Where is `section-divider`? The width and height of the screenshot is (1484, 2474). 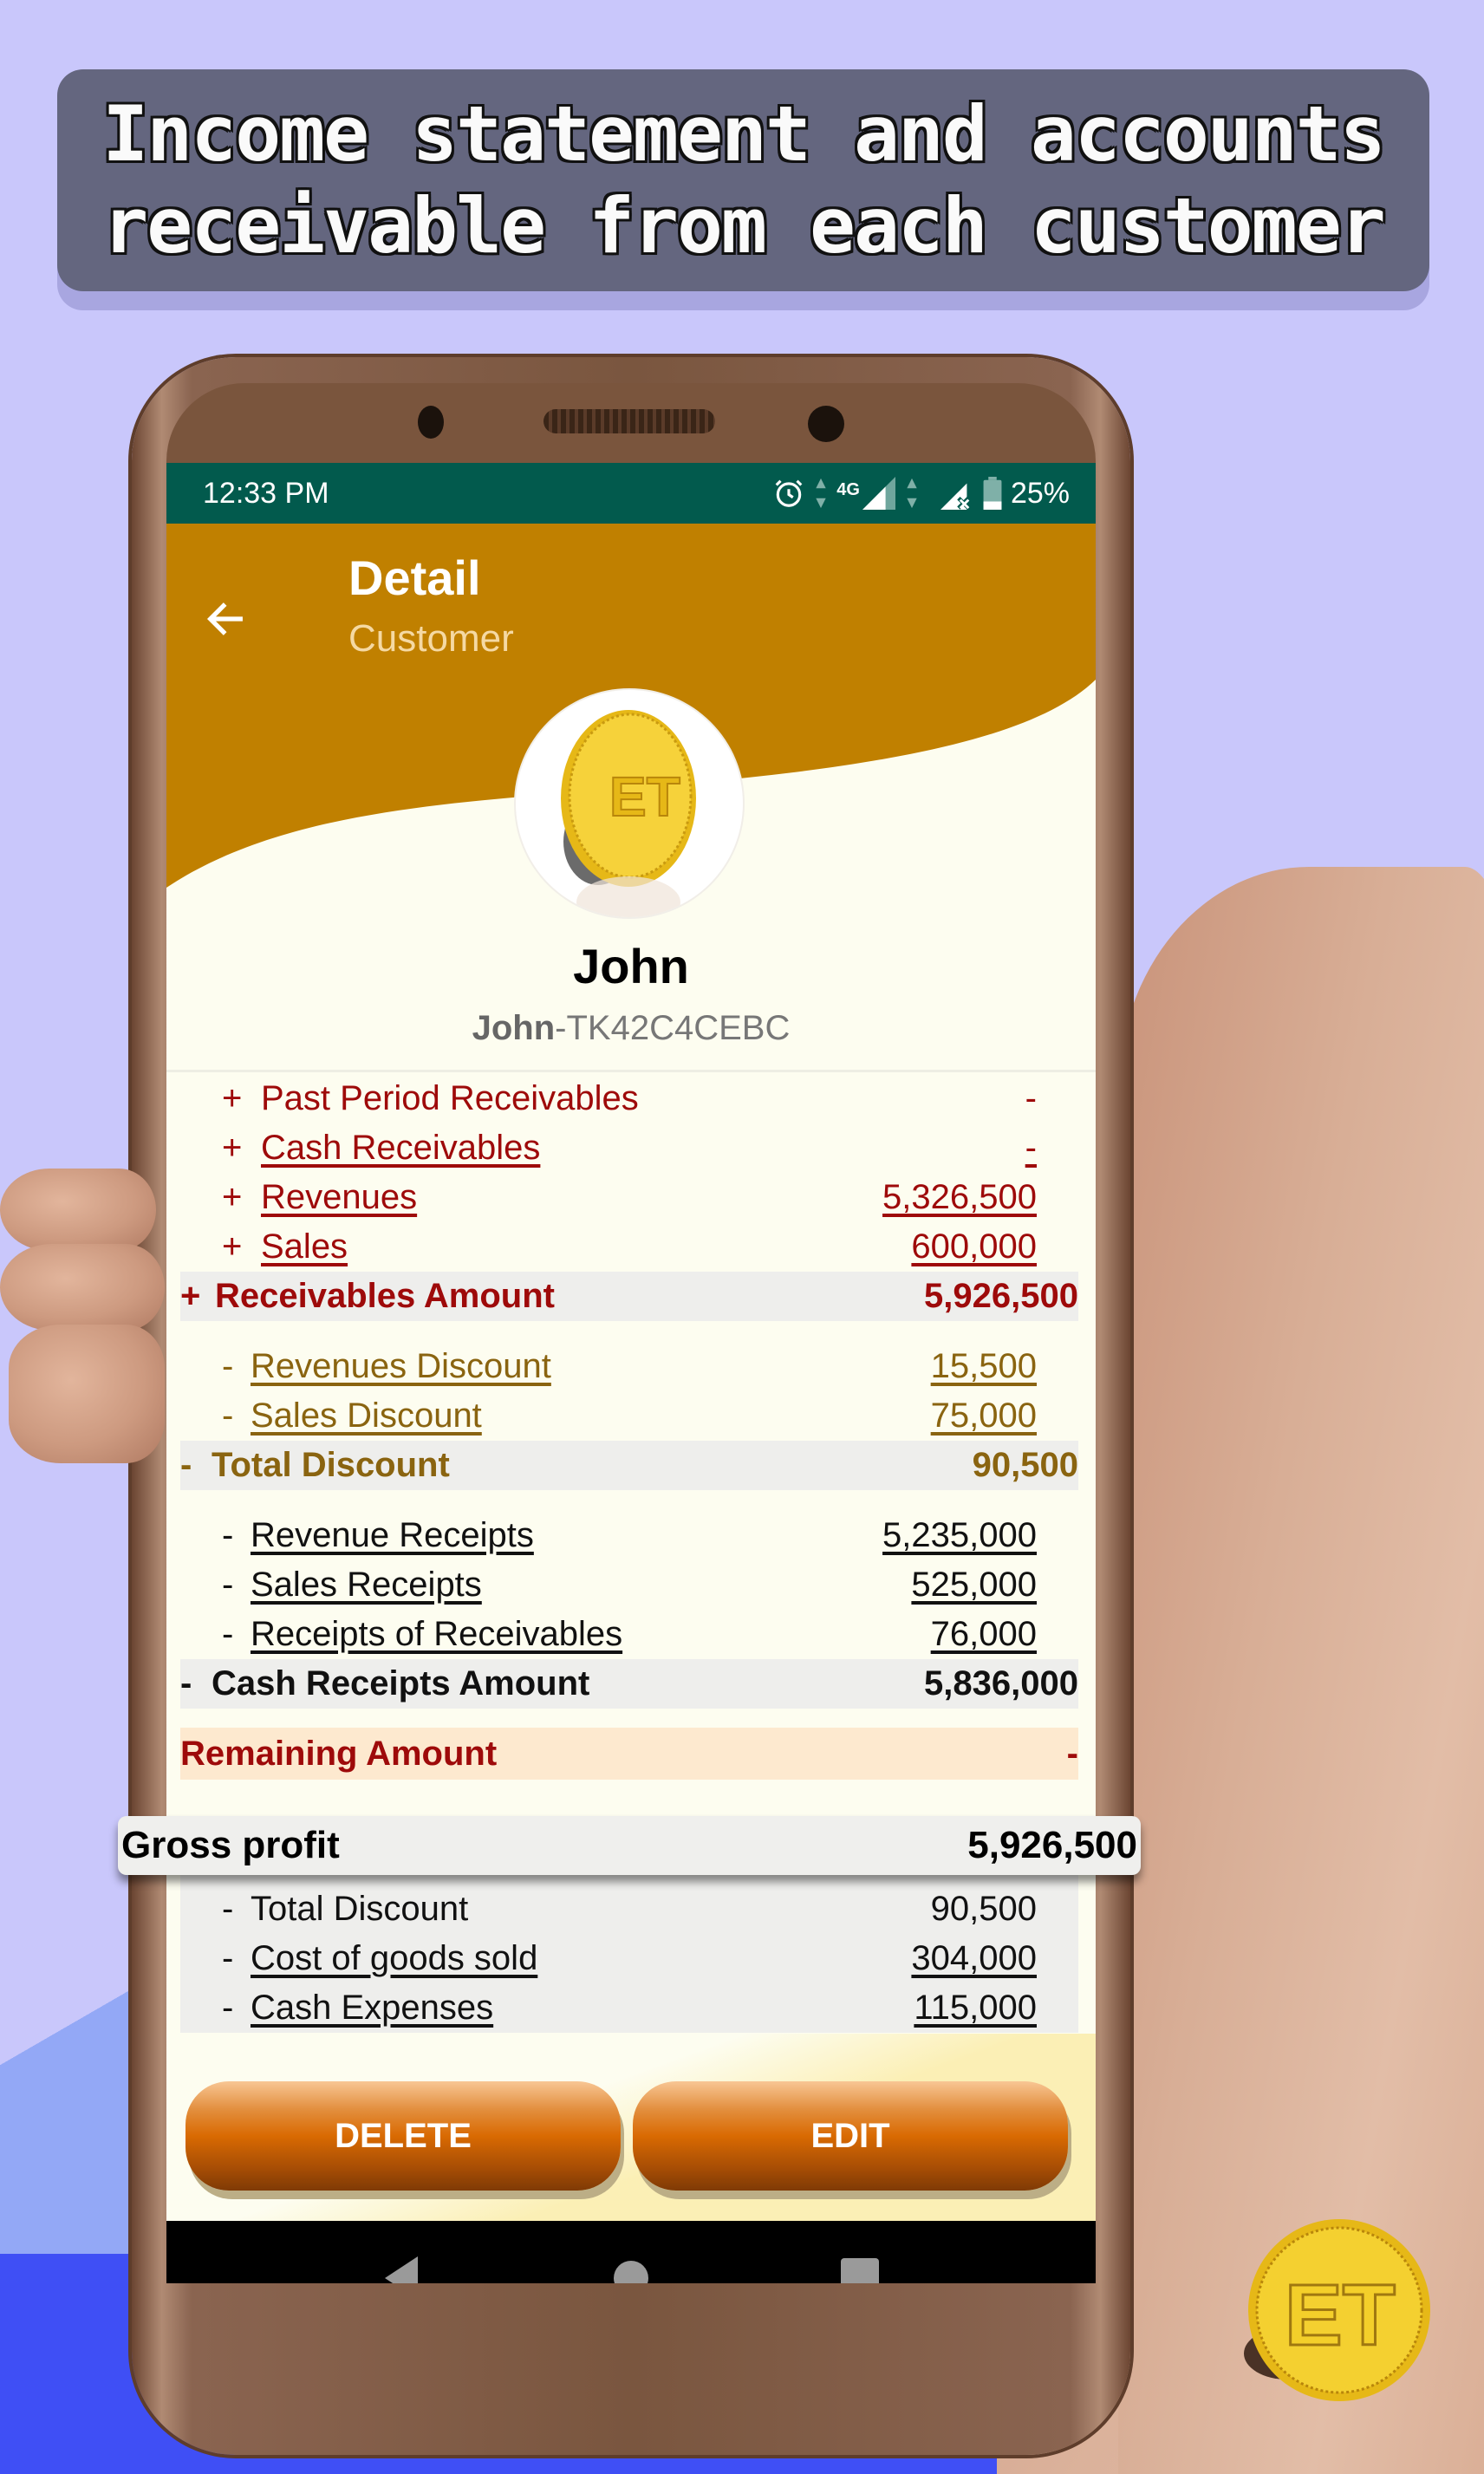
section-divider is located at coordinates (631, 1071).